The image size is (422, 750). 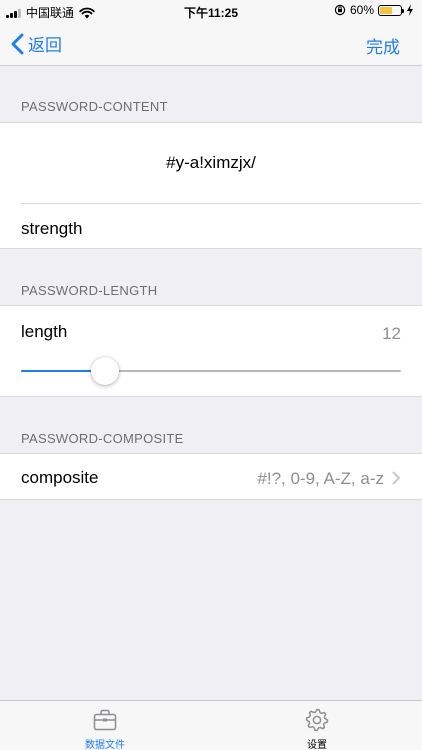 I want to click on back-button: 返回, so click(x=36, y=43).